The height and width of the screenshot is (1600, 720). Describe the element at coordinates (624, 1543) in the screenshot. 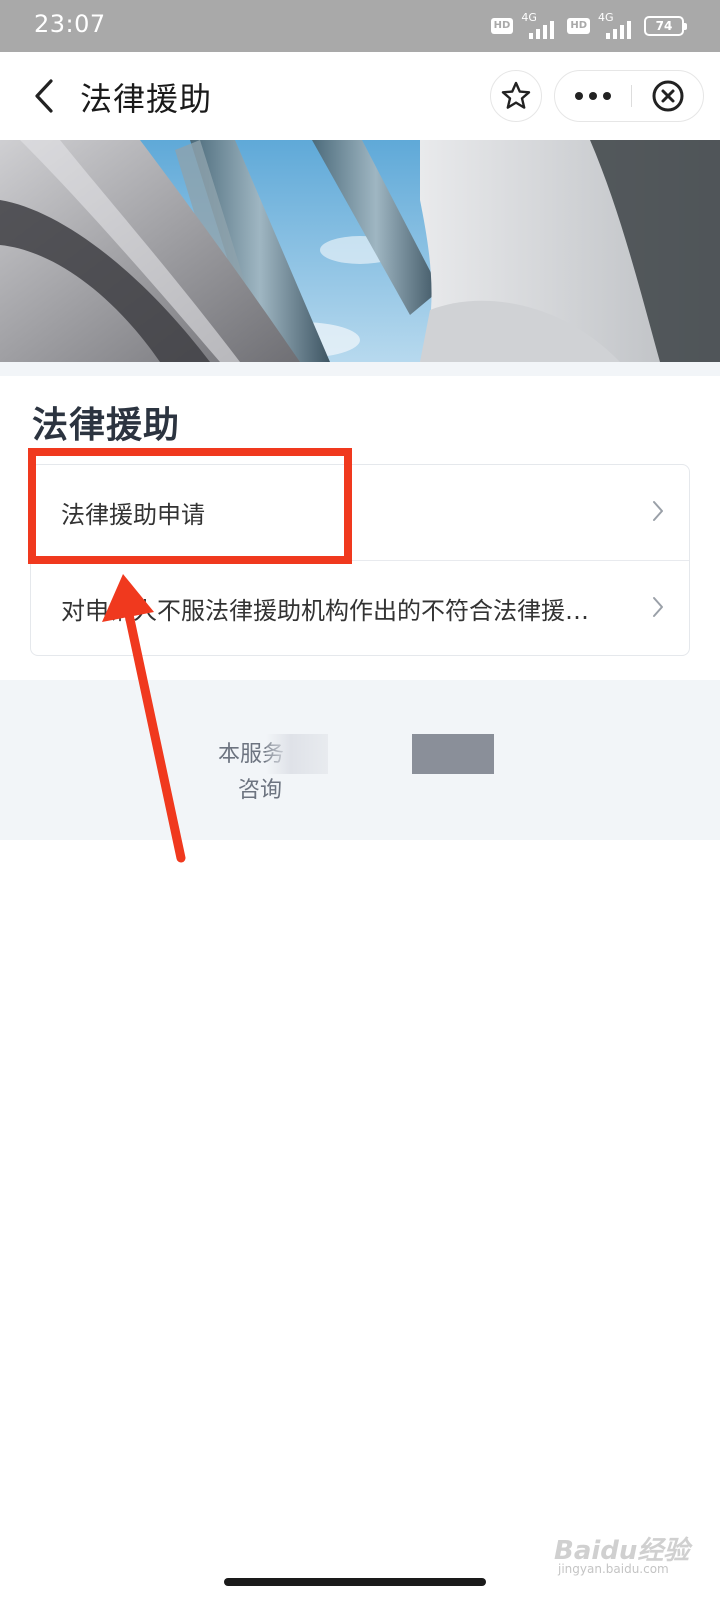

I see `baidu-watermark: Baidu经验 jingyan.baidu.com` at that location.